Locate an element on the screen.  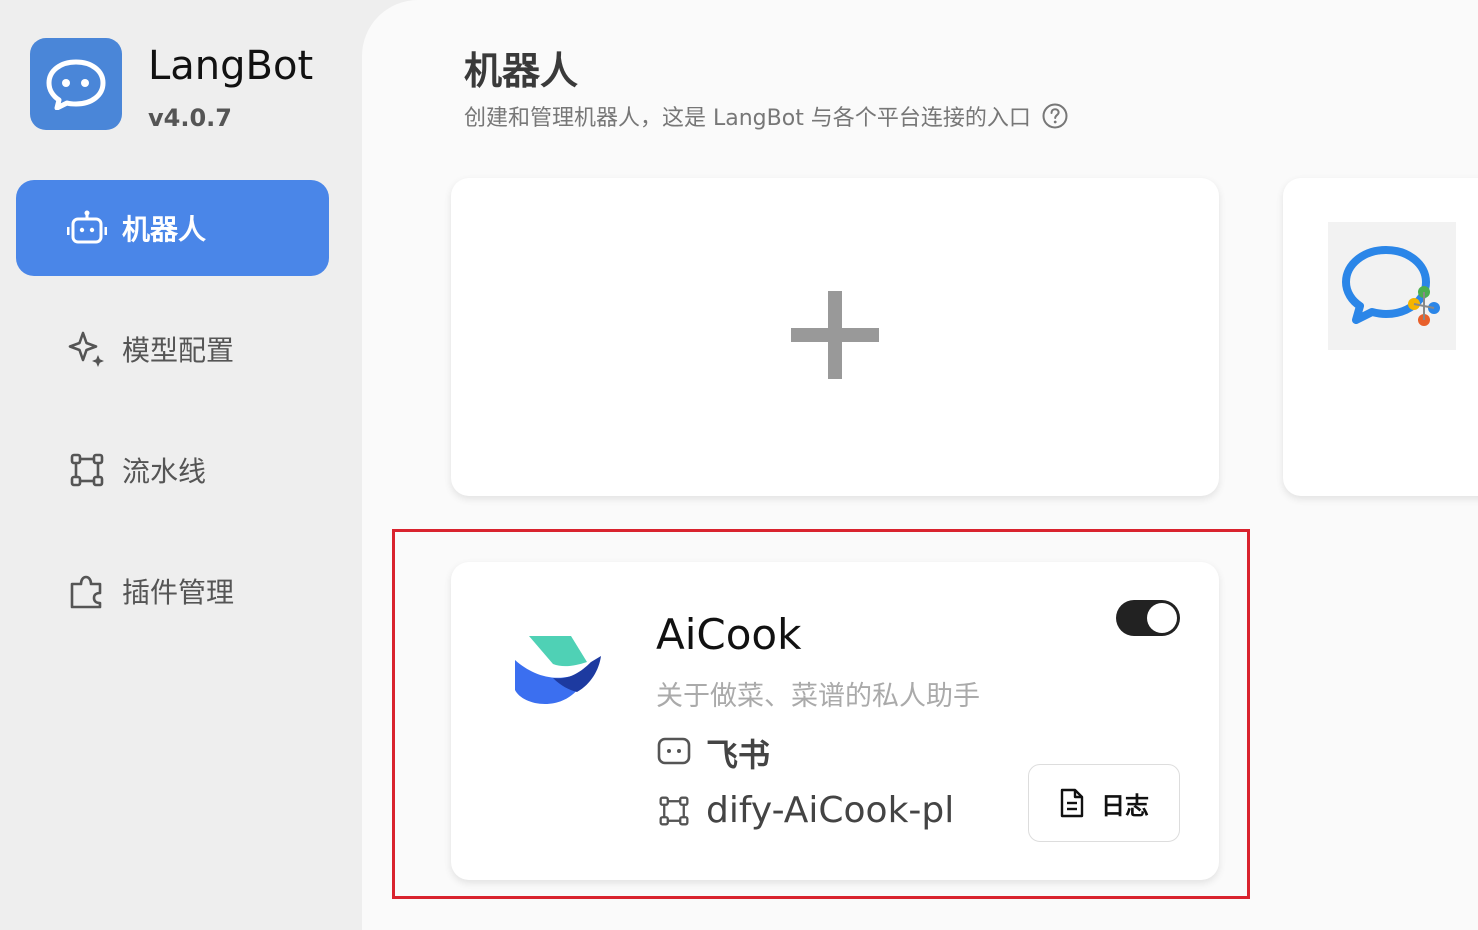
bot-card-partial is located at coordinates (1380, 337).